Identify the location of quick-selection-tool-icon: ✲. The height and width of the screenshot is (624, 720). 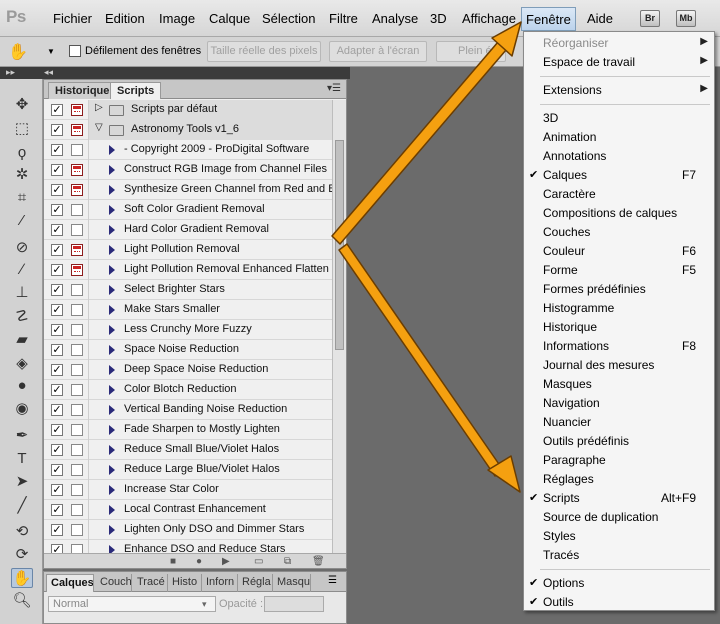
(22, 175).